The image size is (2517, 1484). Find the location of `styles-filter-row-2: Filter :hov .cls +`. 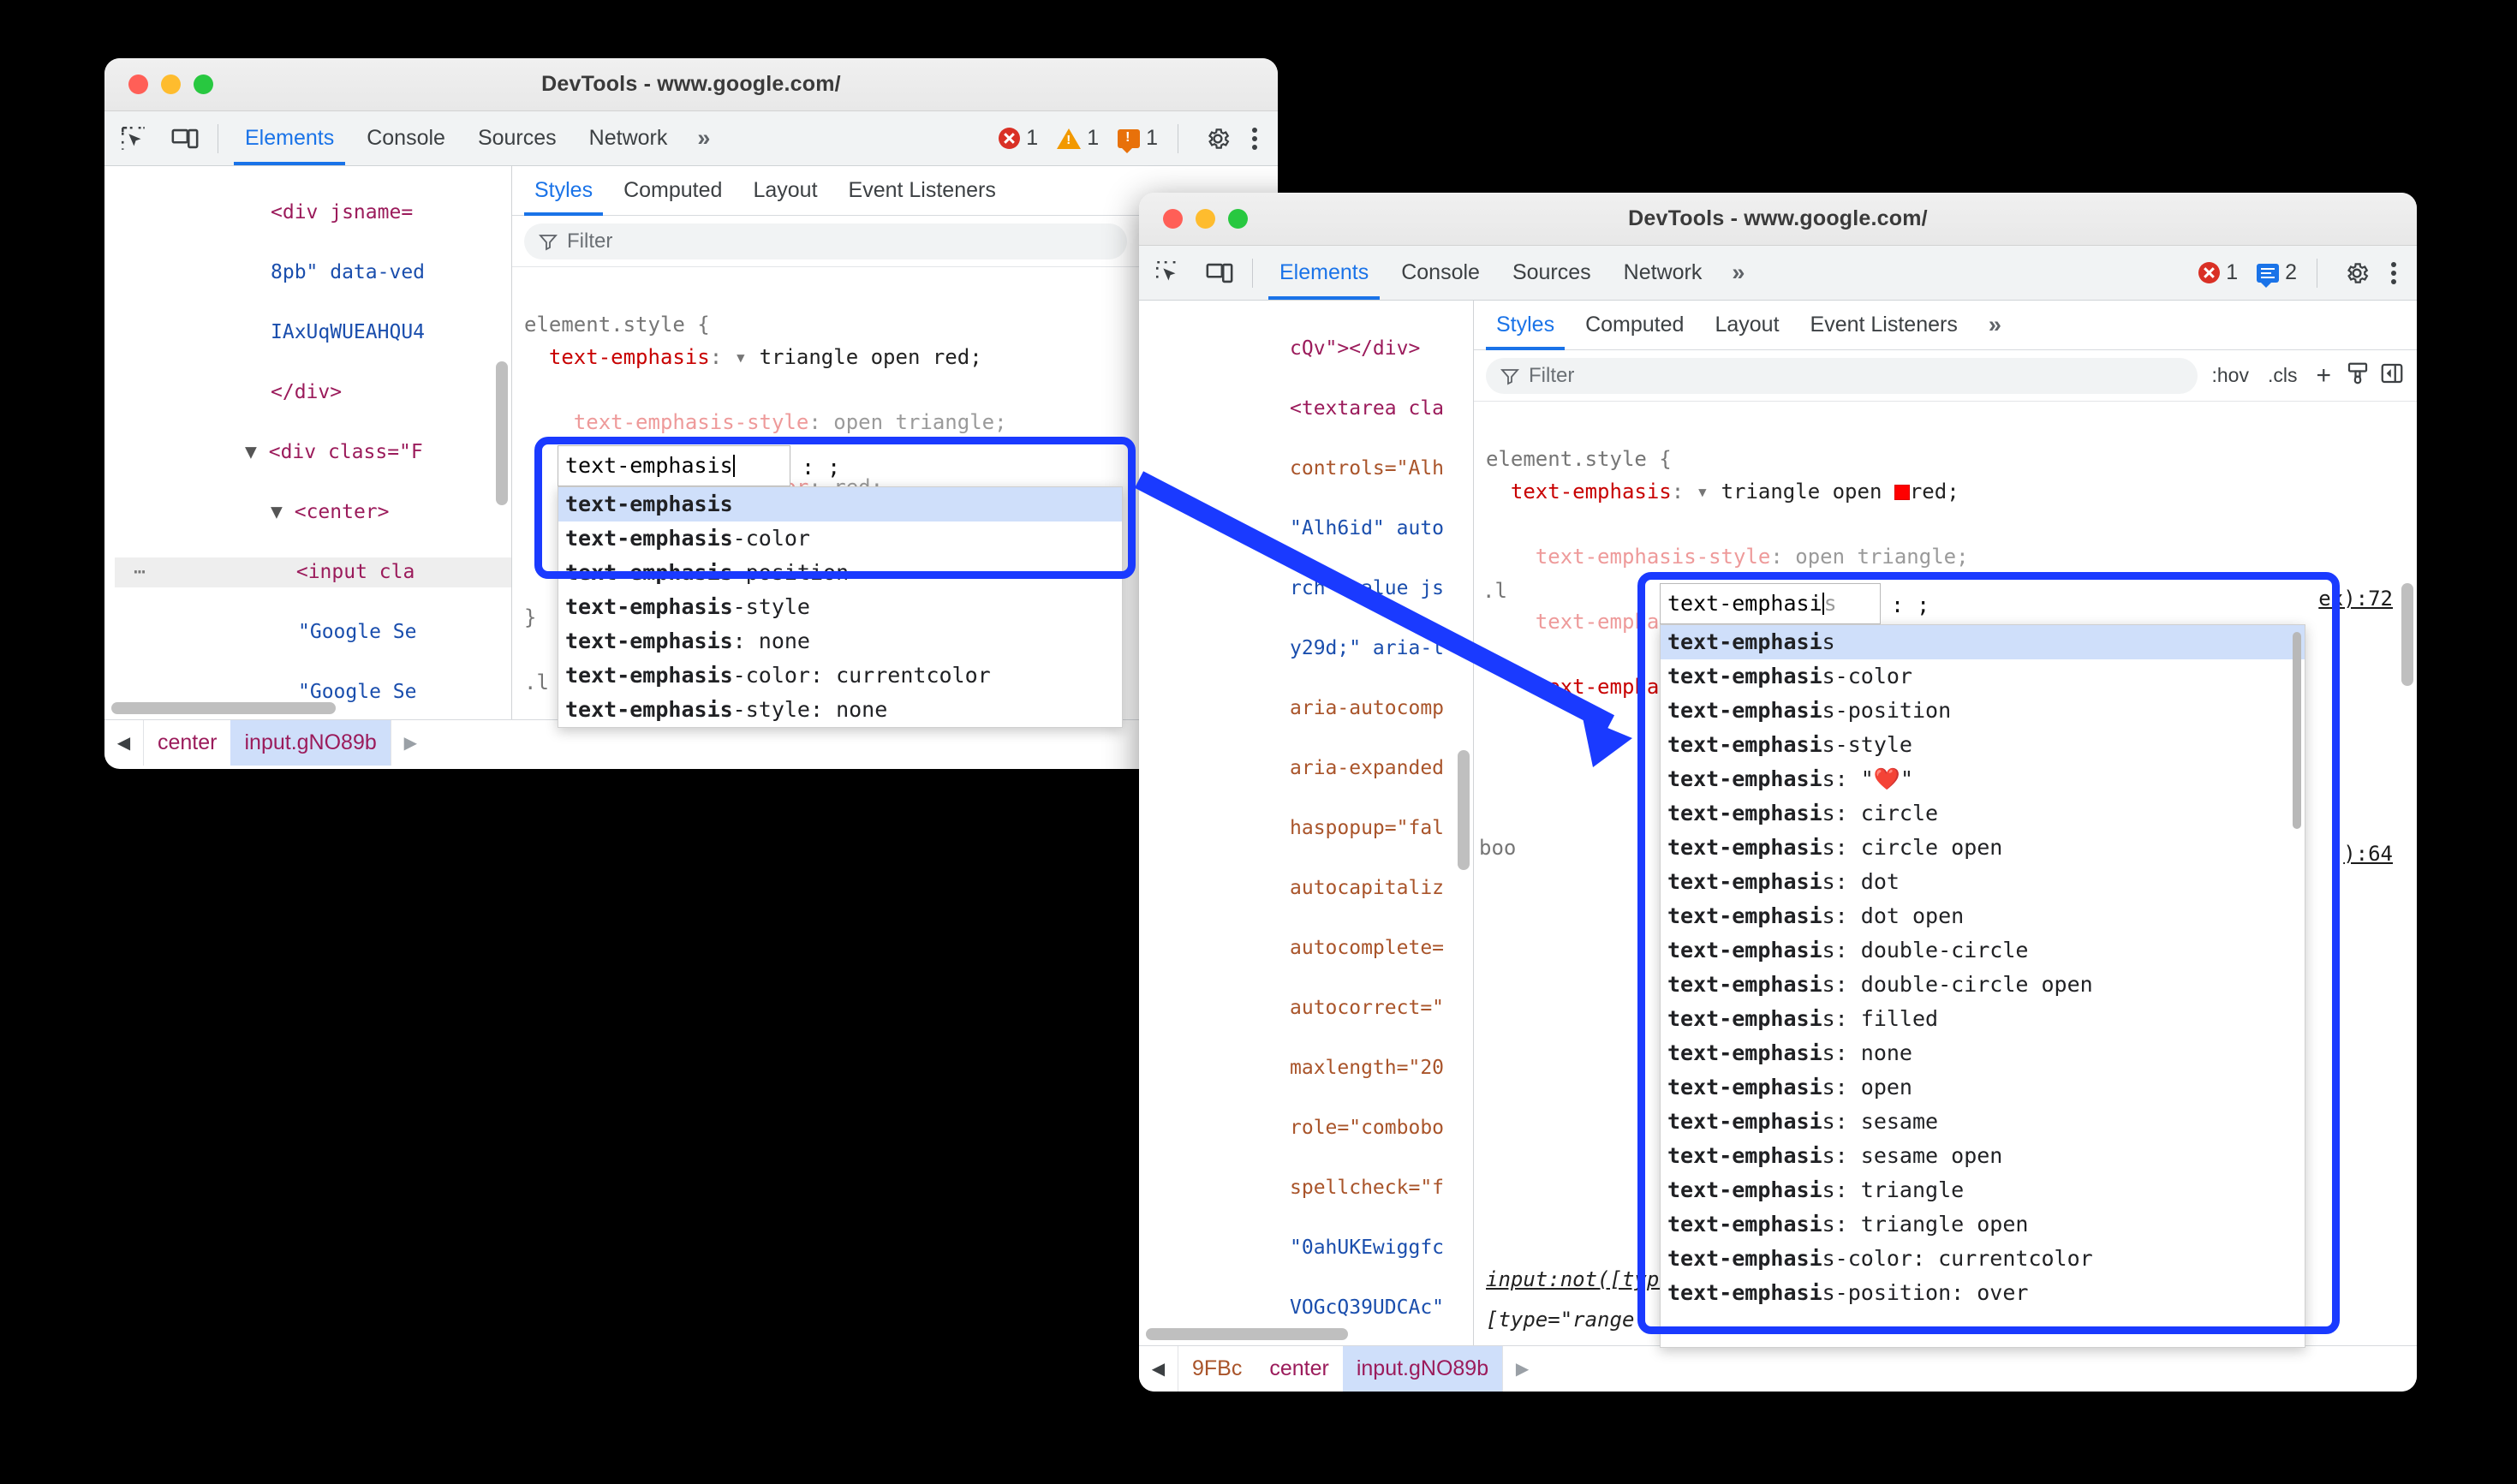

styles-filter-row-2: Filter :hov .cls + is located at coordinates (1945, 376).